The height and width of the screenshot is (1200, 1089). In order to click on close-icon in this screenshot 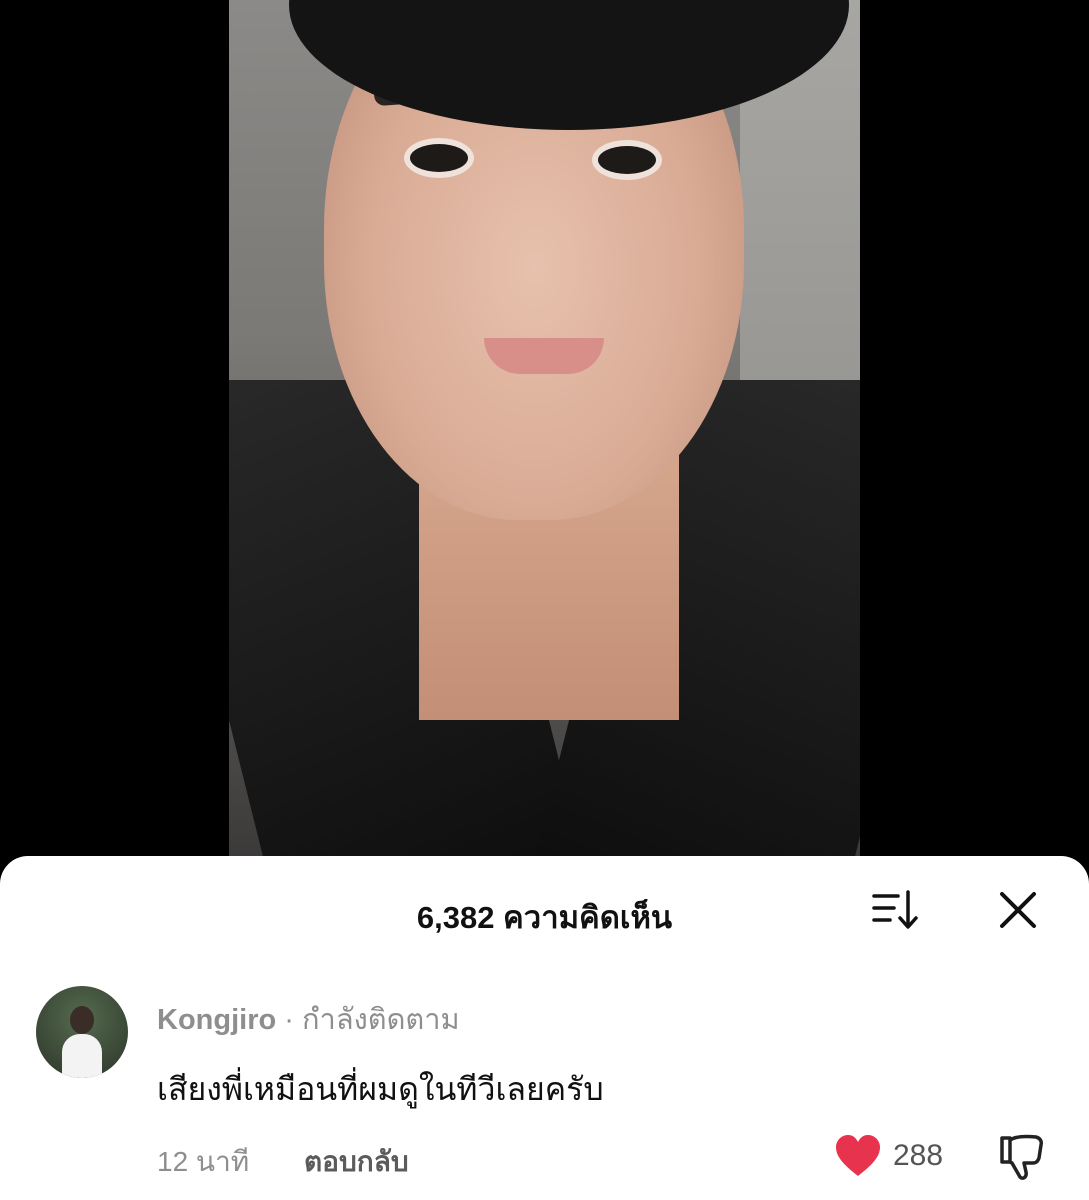, I will do `click(1018, 910)`.